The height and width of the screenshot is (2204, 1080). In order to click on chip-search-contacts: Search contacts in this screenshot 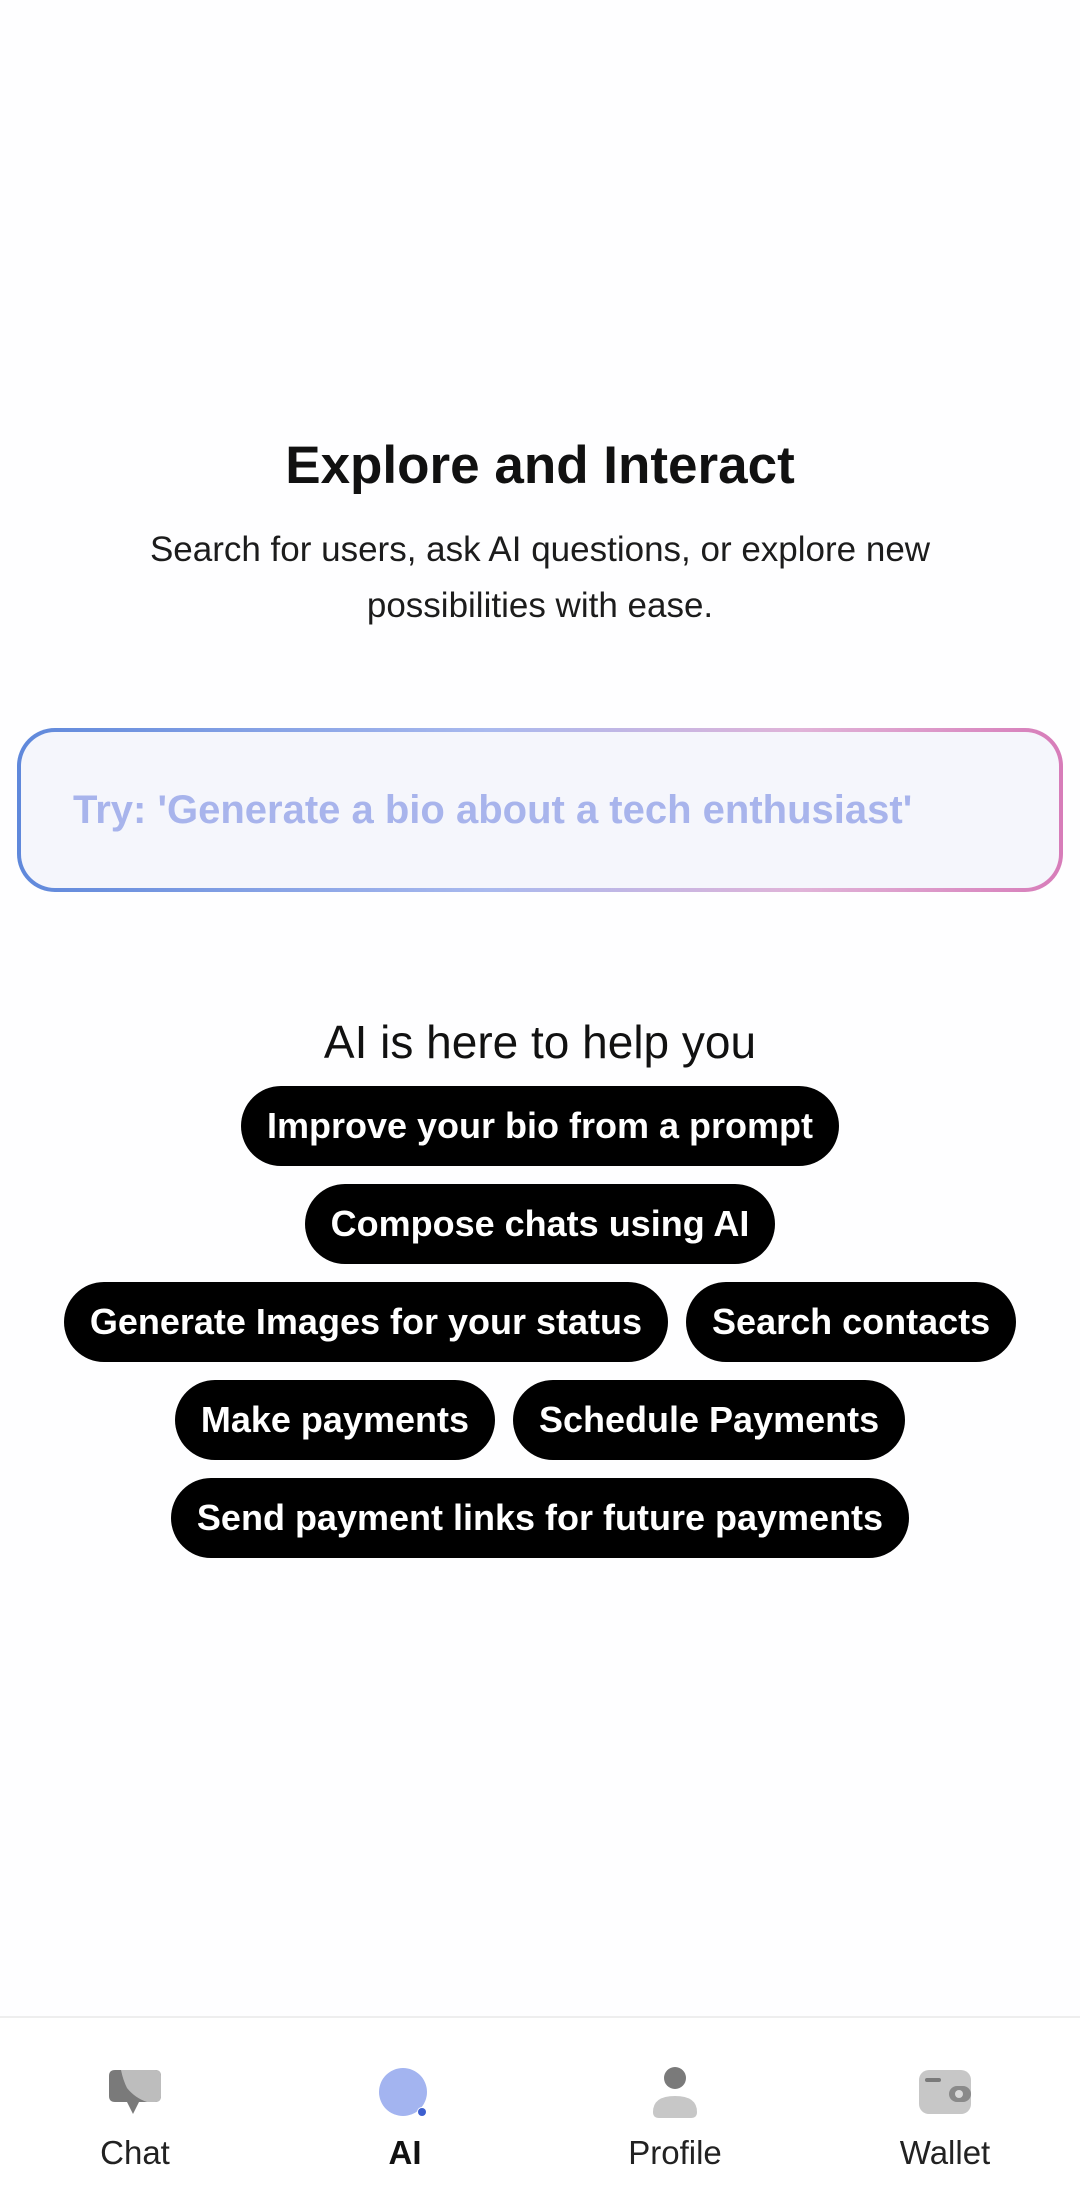, I will do `click(851, 1322)`.